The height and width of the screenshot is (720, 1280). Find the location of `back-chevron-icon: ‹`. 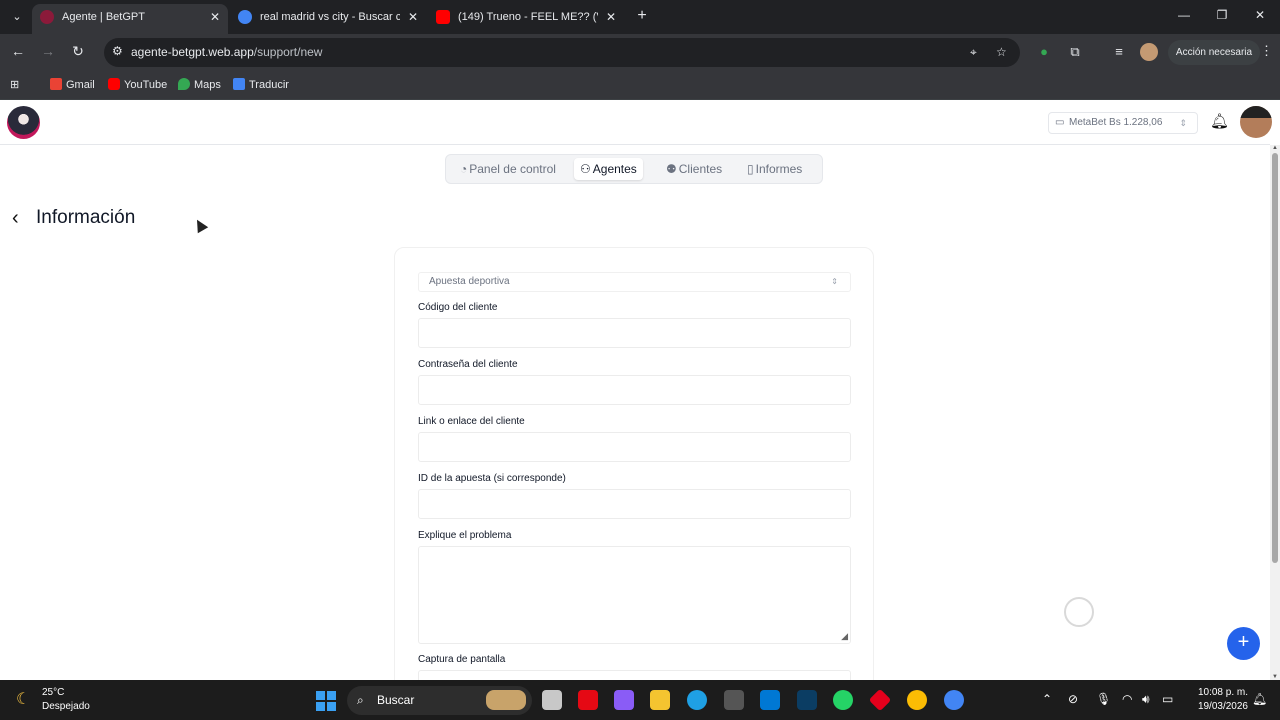

back-chevron-icon: ‹ is located at coordinates (15, 218).